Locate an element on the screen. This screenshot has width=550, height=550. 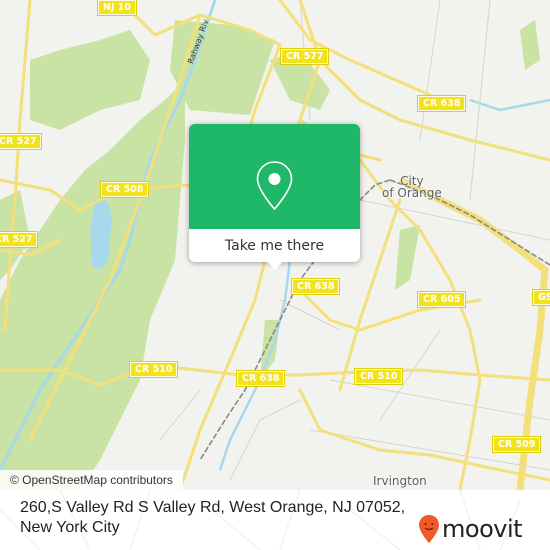
location-popup: Take me there is located at coordinates (274, 197).